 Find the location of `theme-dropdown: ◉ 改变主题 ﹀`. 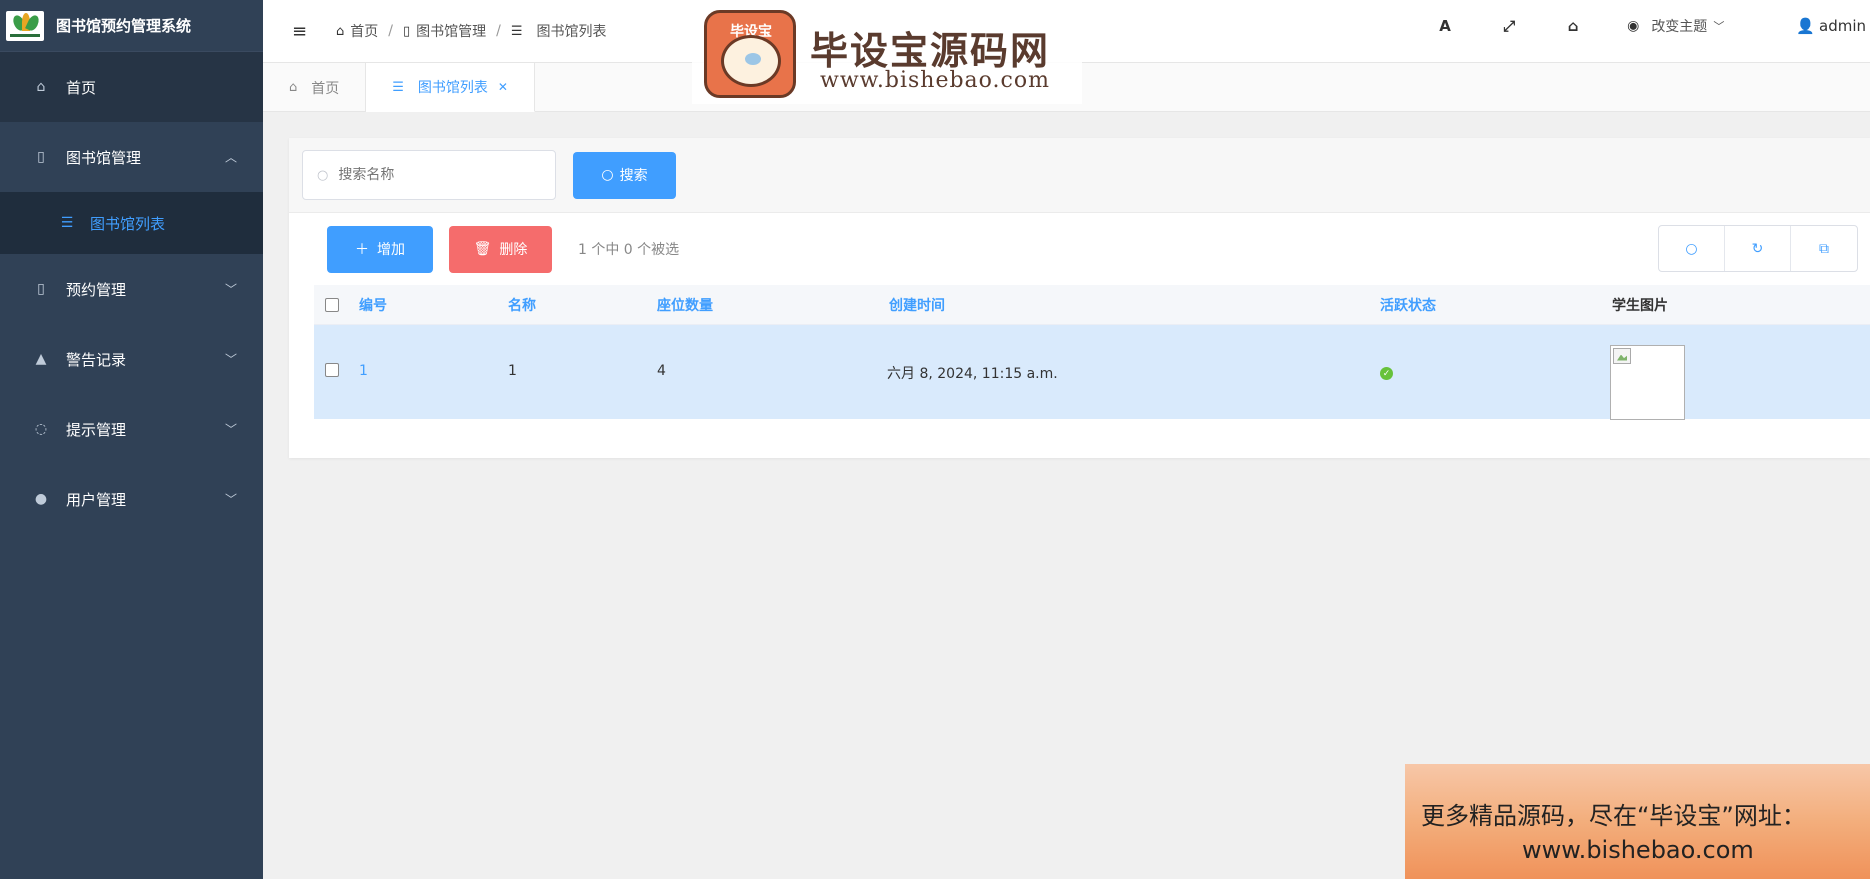

theme-dropdown: ◉ 改变主题 ﹀ is located at coordinates (1675, 26).